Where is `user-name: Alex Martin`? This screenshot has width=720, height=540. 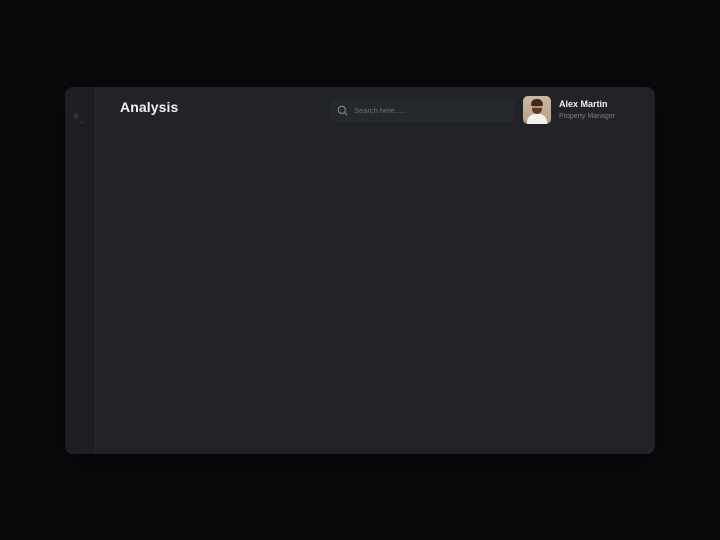 user-name: Alex Martin is located at coordinates (583, 103).